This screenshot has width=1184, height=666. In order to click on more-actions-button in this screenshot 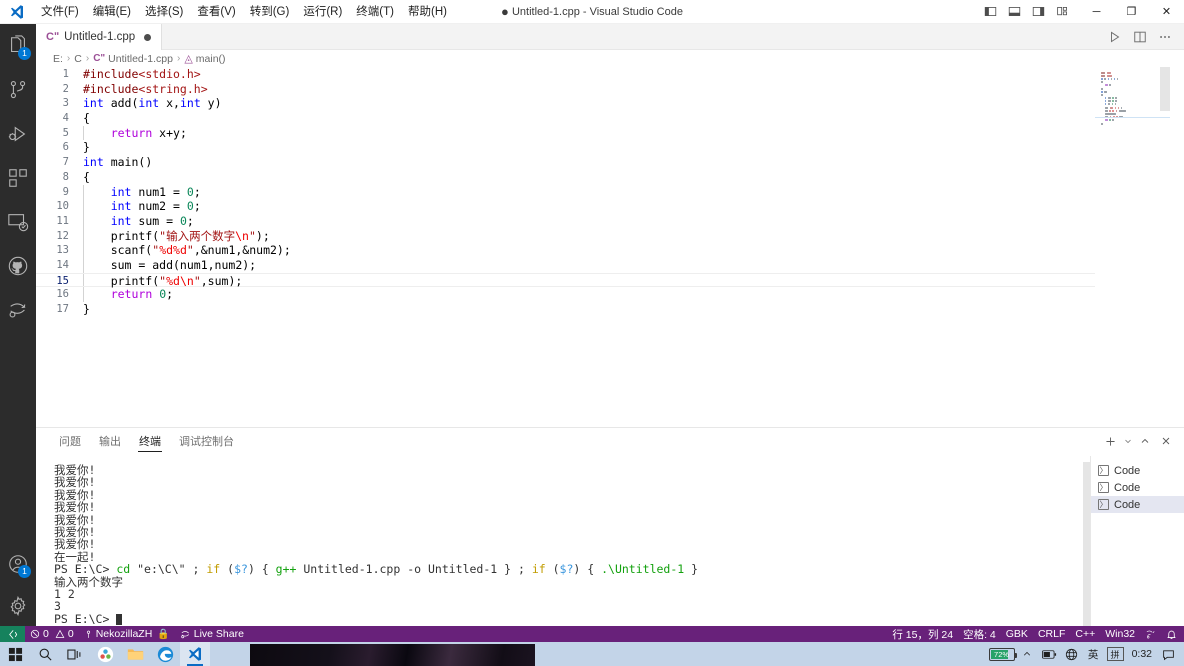, I will do `click(1165, 37)`.